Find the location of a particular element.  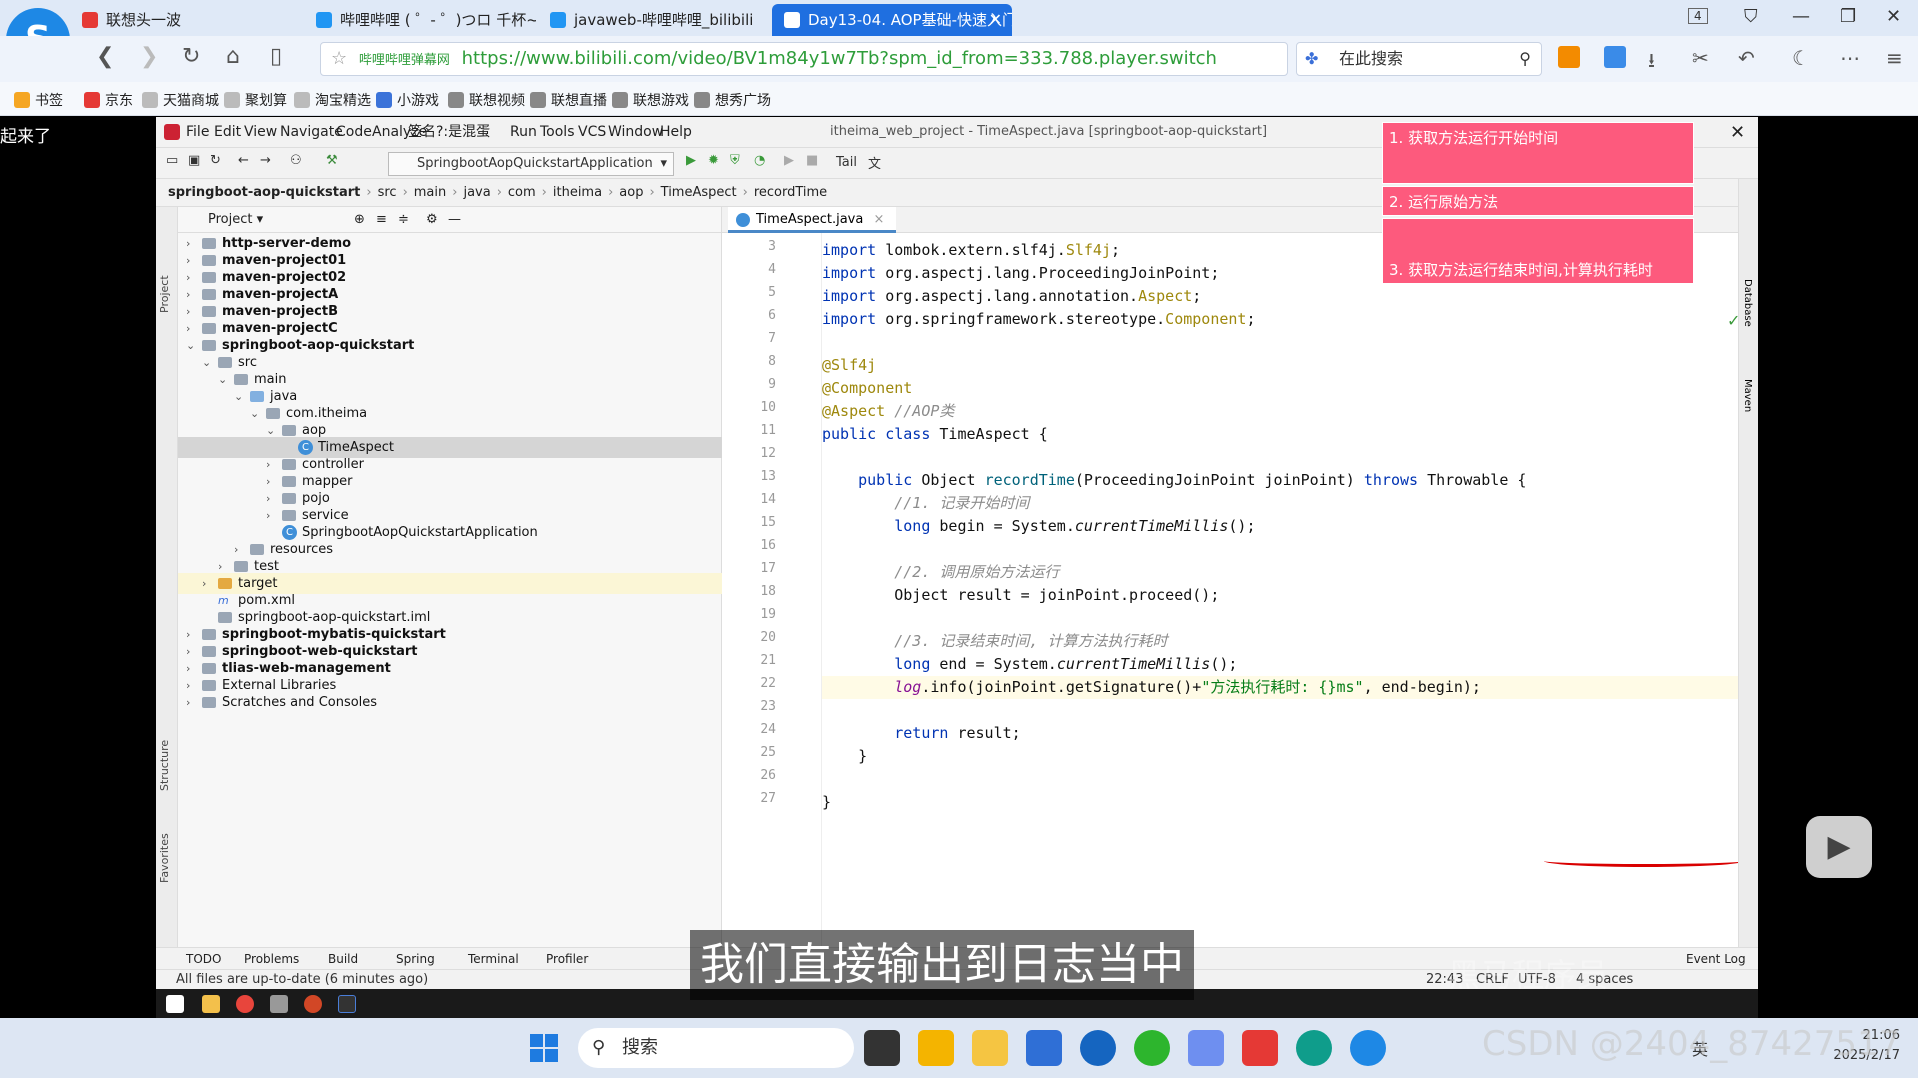

breadcrumb-item: src is located at coordinates (387, 192).